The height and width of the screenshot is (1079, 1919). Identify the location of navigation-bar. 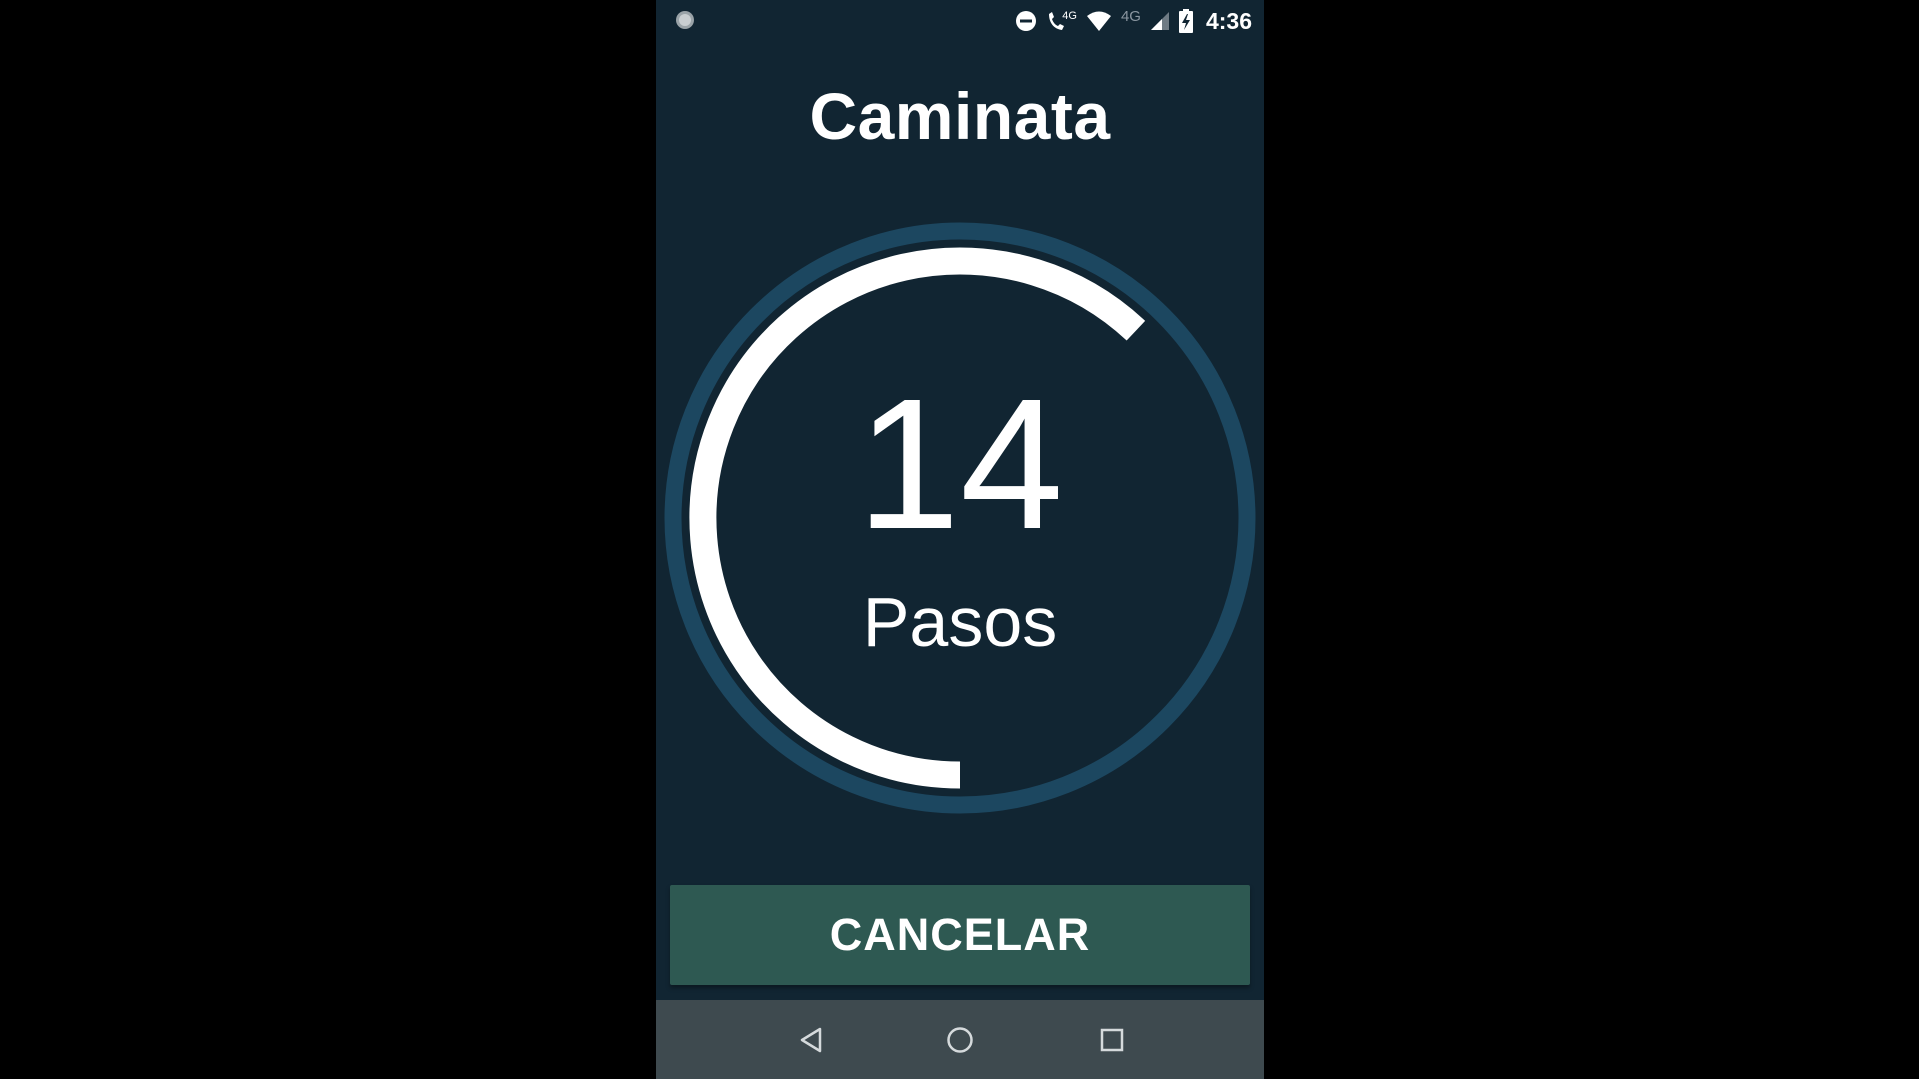
(960, 1039).